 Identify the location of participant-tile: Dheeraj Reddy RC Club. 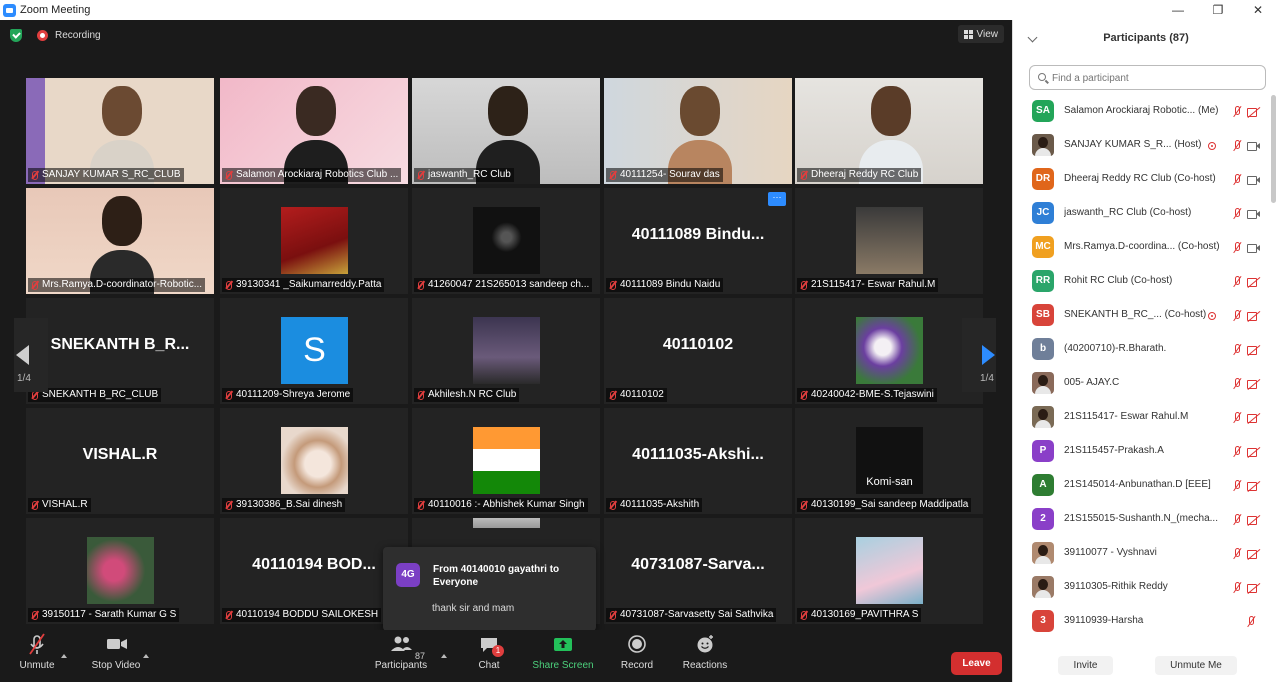
(889, 131).